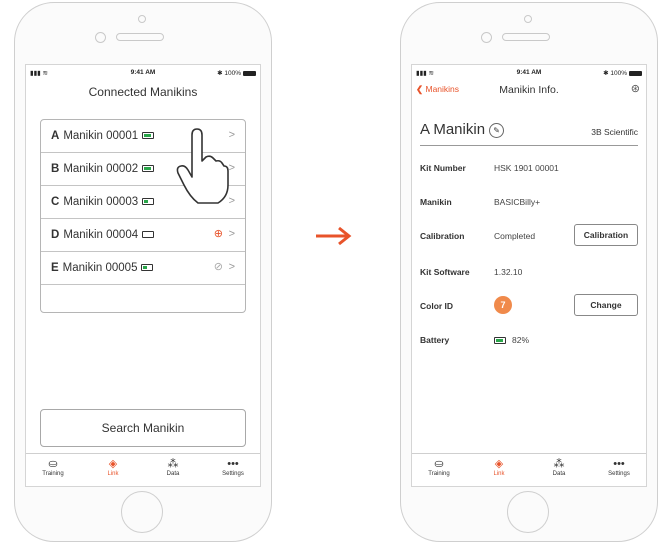 The width and height of the screenshot is (668, 544). What do you see at coordinates (101, 169) in the screenshot?
I see `manikin-name: Manikin 00002` at bounding box center [101, 169].